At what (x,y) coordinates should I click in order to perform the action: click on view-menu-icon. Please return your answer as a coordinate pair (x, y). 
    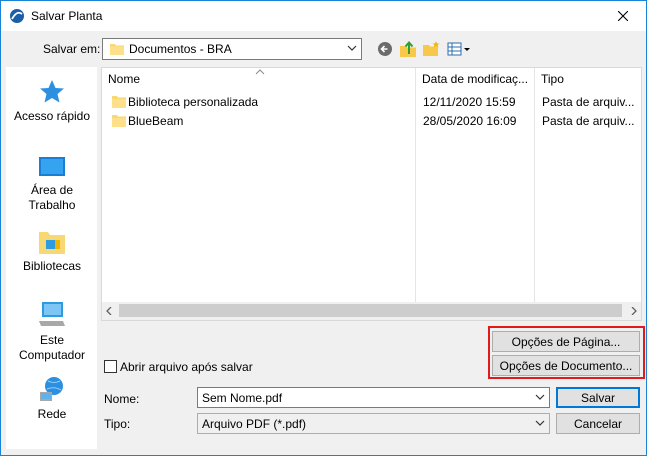
    Looking at the image, I should click on (460, 49).